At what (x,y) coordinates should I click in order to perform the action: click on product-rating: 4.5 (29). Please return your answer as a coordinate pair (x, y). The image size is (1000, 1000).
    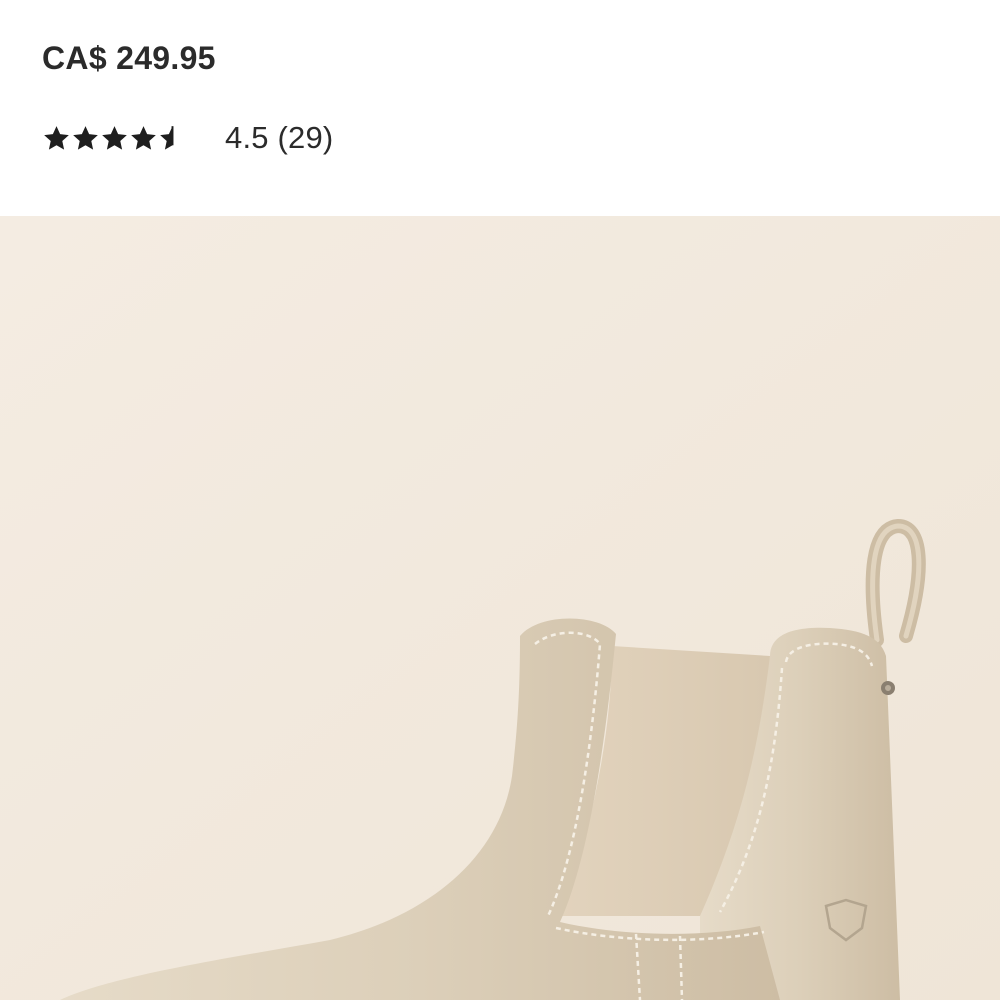
    Looking at the image, I should click on (187, 138).